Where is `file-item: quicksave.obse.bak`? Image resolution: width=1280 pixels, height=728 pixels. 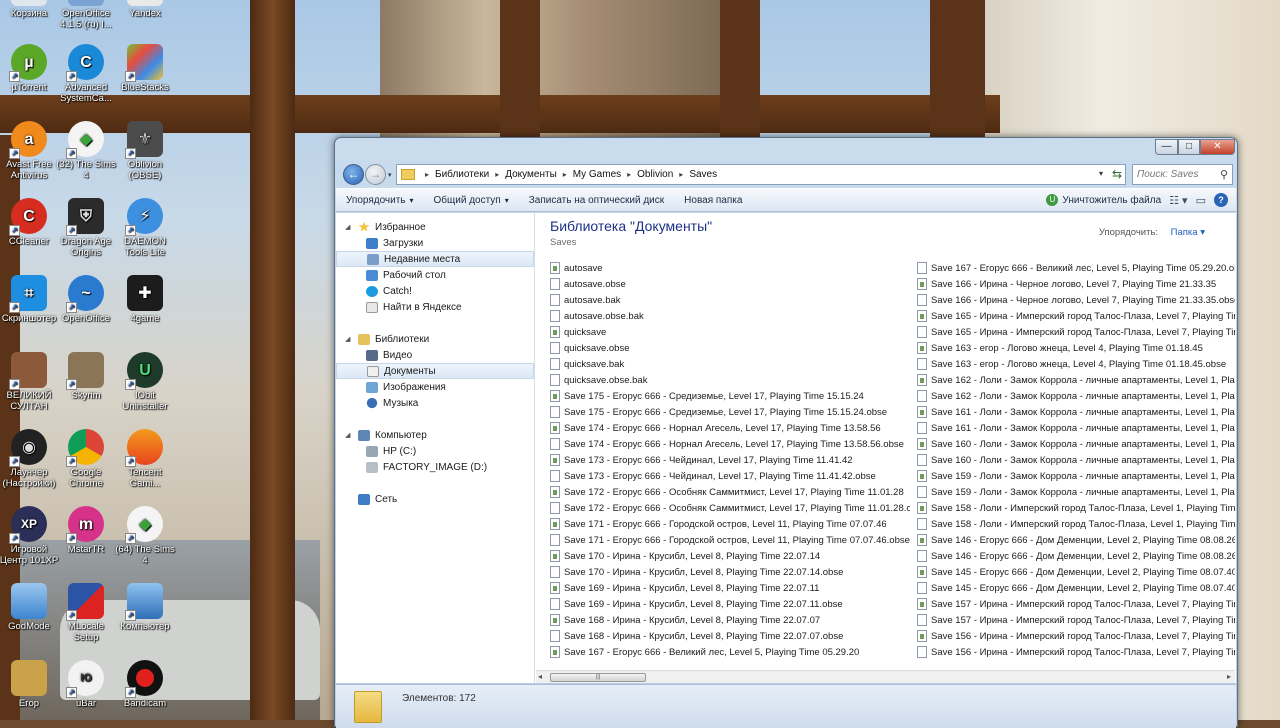 file-item: quicksave.obse.bak is located at coordinates (730, 380).